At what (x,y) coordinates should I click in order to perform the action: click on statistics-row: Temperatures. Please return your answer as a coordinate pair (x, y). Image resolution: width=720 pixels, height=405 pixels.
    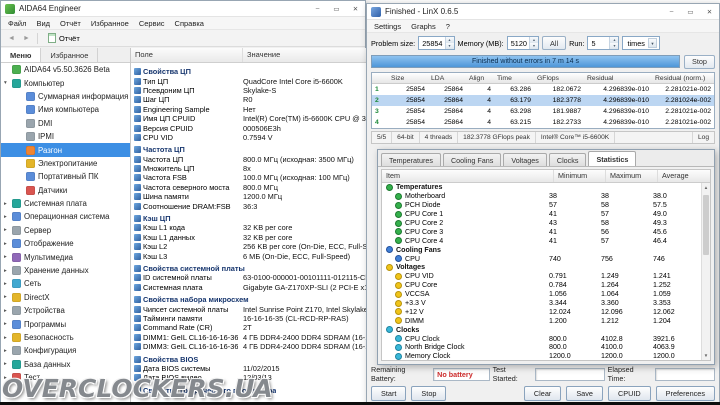
    Looking at the image, I should click on (541, 187).